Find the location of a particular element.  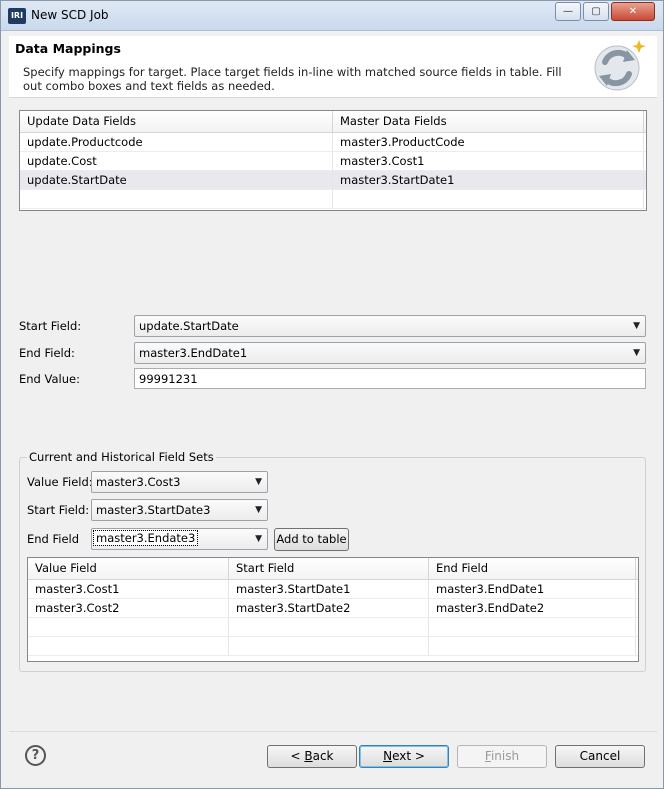

table-row: update.Cost master3.Cost1 is located at coordinates (333, 161).